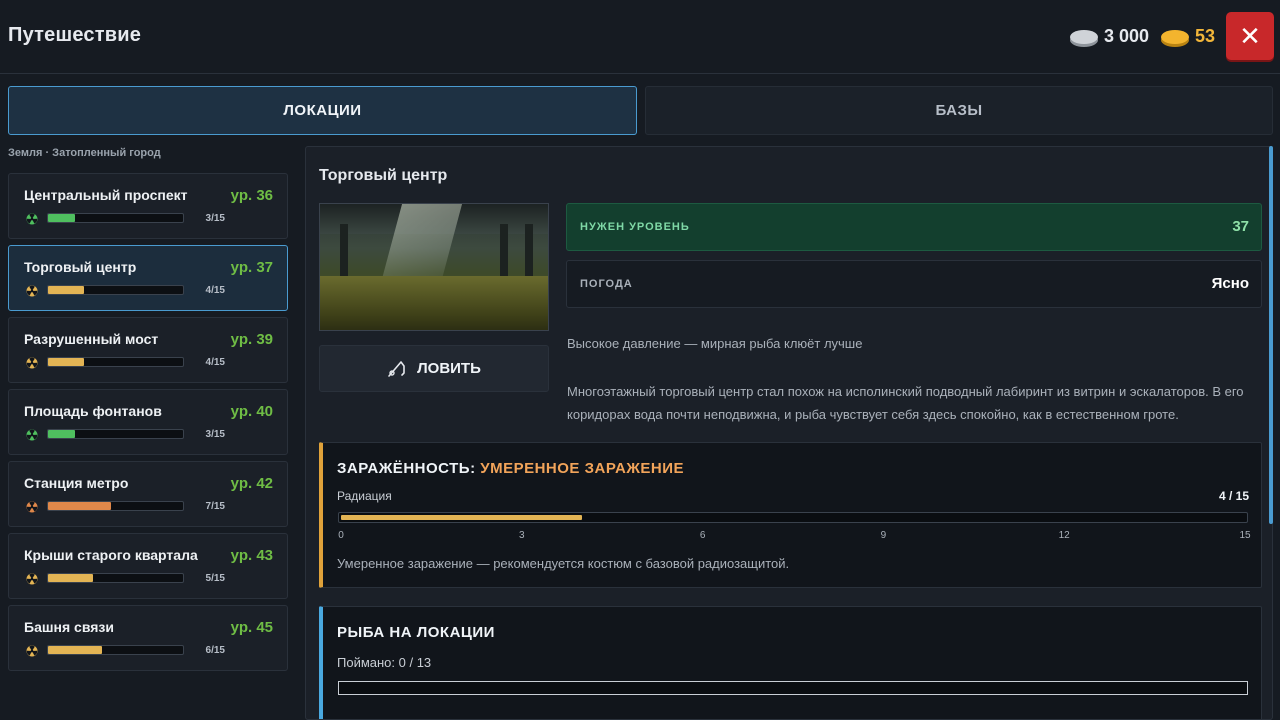 Image resolution: width=1280 pixels, height=720 pixels. Describe the element at coordinates (1233, 496) in the screenshot. I see `radiation-count: 4 / 15` at that location.